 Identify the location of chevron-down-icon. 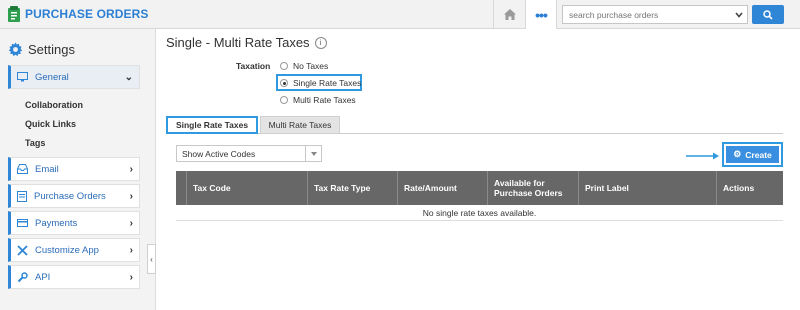
(739, 14).